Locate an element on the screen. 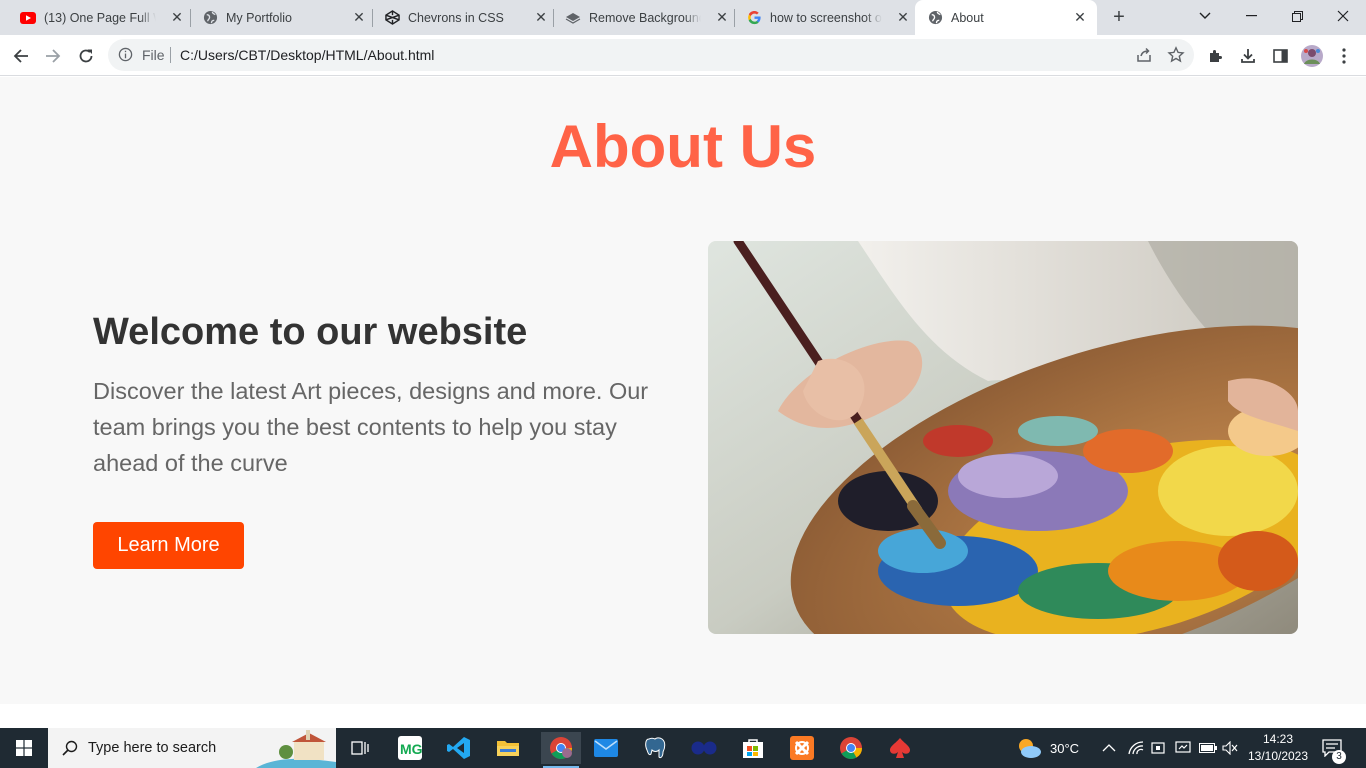  notification-count-badge: 3 is located at coordinates (1339, 757).